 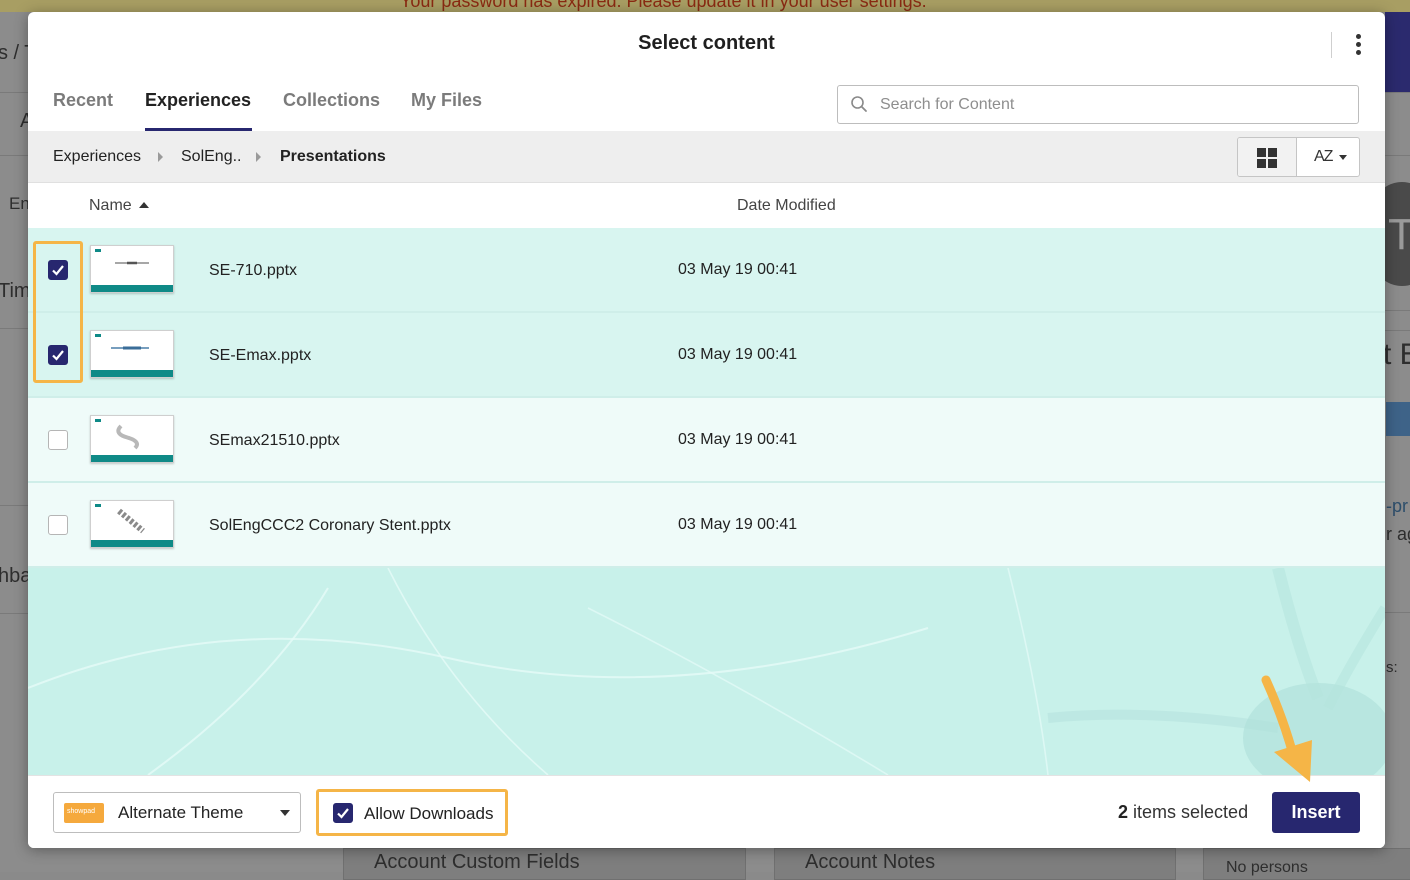 I want to click on bg-card-notes: Account Notes, so click(x=975, y=864).